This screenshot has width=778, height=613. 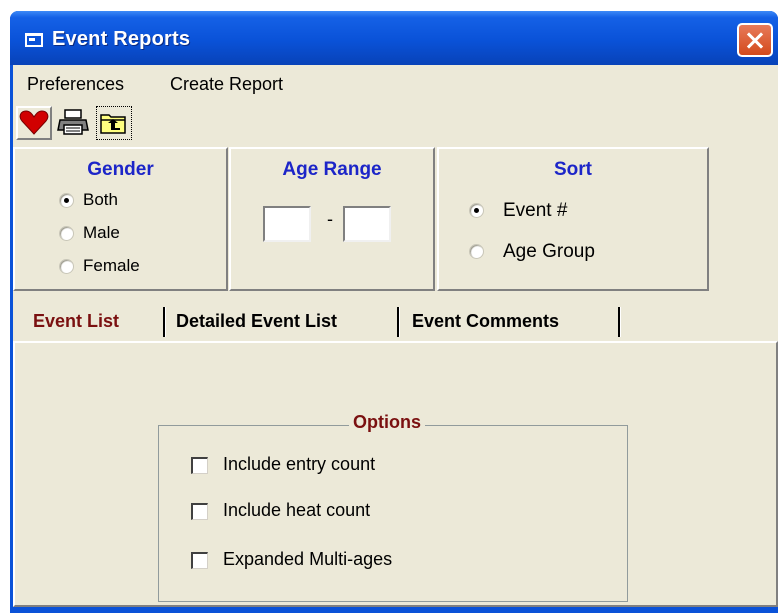 I want to click on gender-panel: Gender Both Male Female, so click(x=120, y=219).